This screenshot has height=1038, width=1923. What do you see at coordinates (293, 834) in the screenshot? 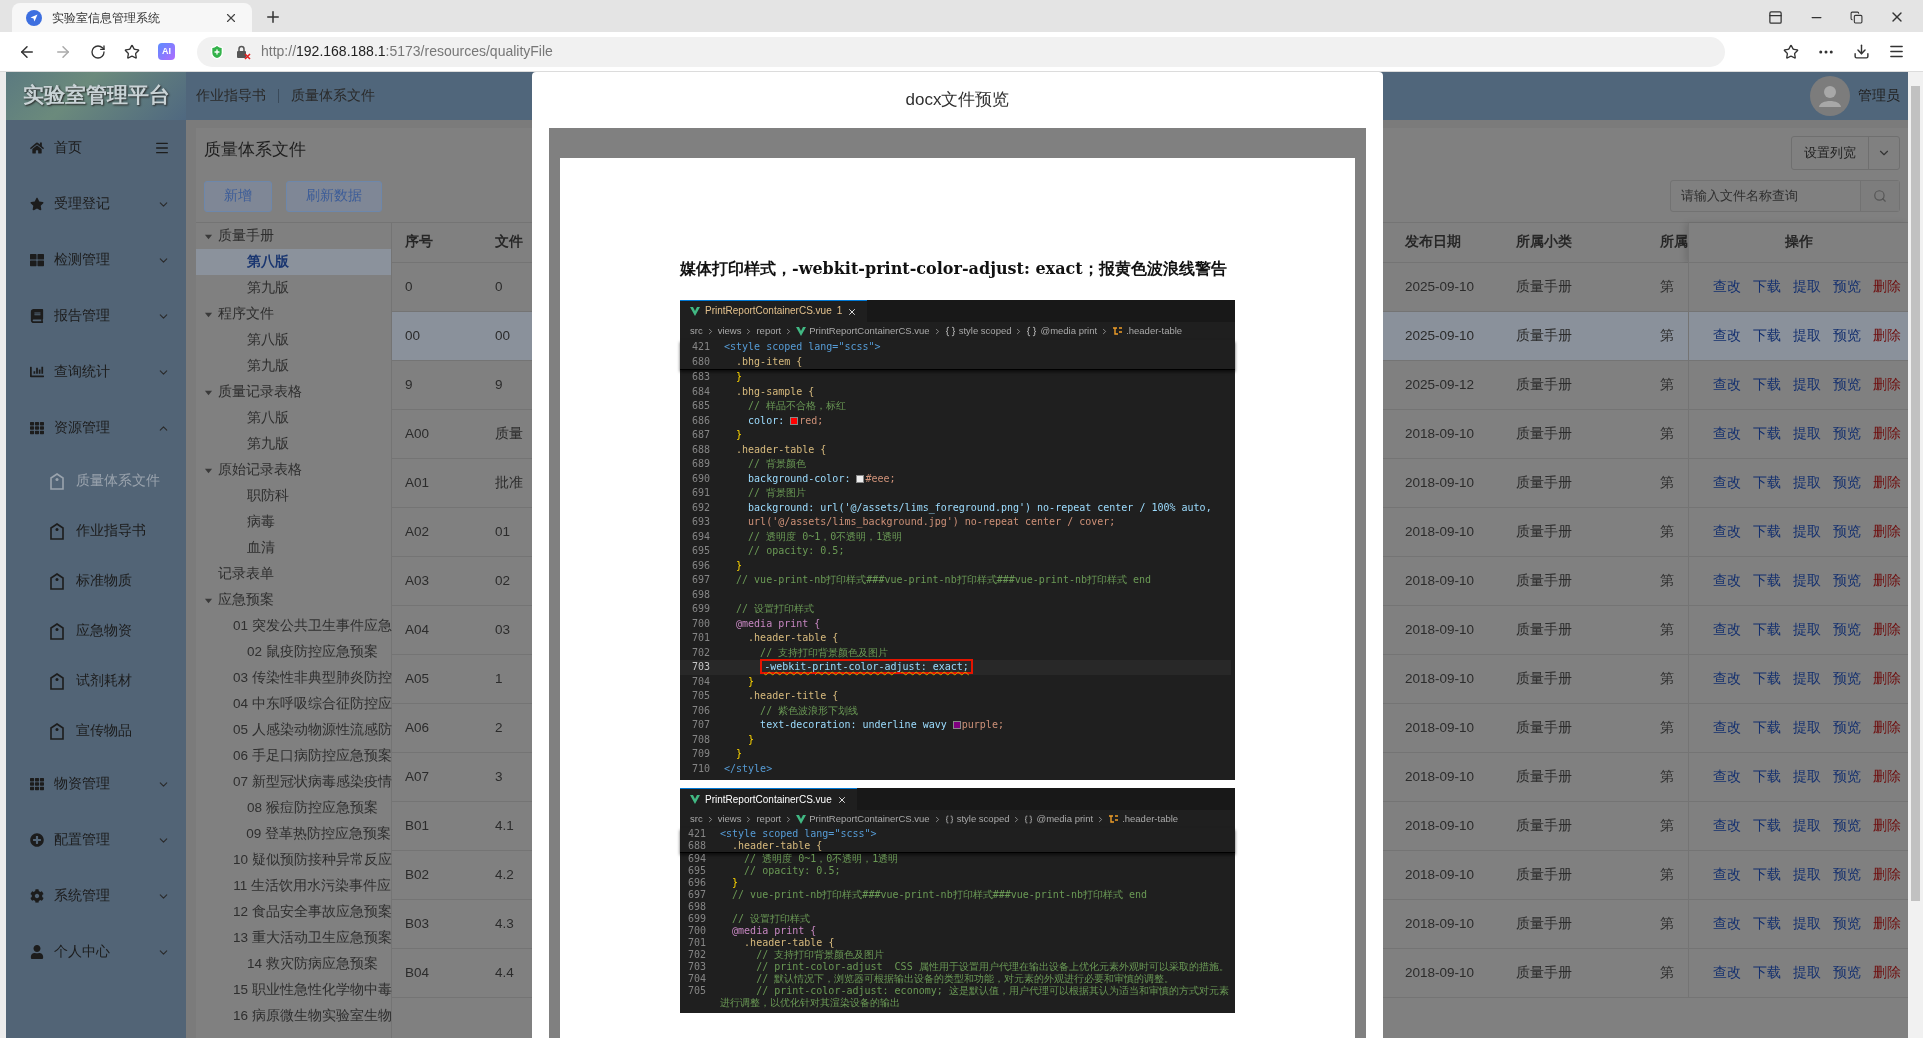
I see `tree-item: 09 登革热防控应急预案` at bounding box center [293, 834].